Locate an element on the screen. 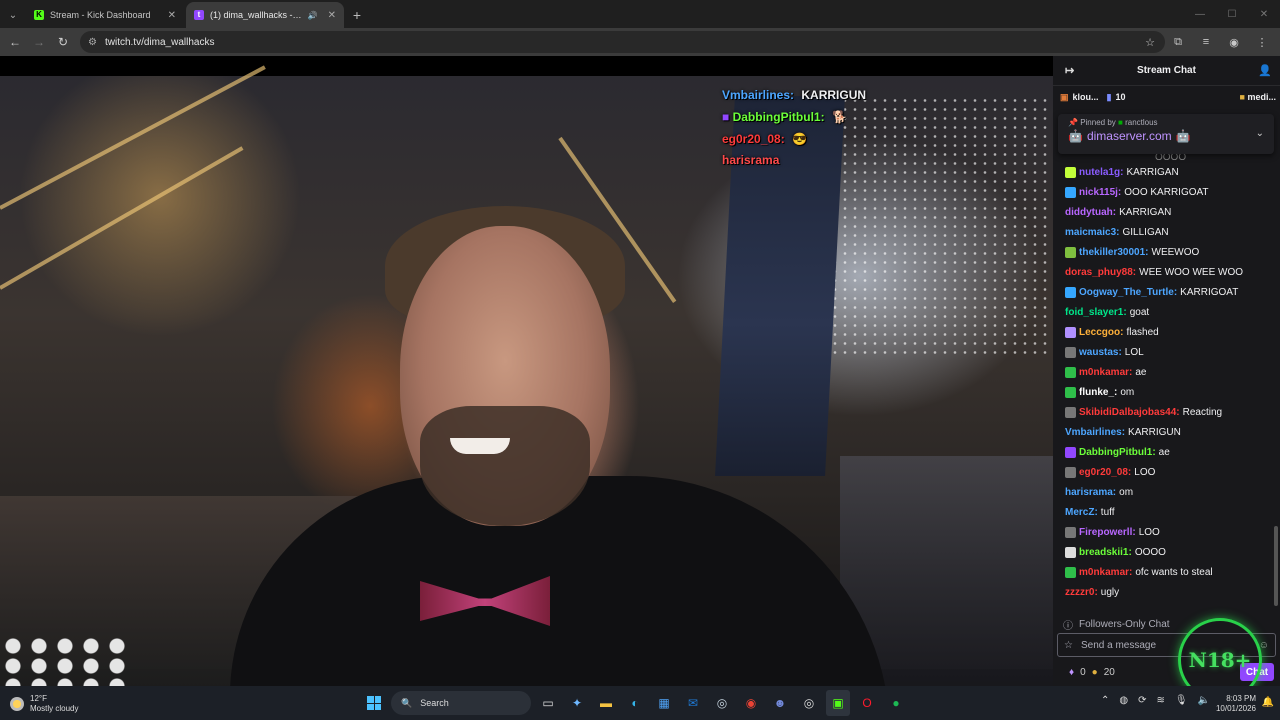 The width and height of the screenshot is (1280, 720). tab-twitch: t (1) dima_wallhacks - Twitch 🔊 ✕ is located at coordinates (265, 15).